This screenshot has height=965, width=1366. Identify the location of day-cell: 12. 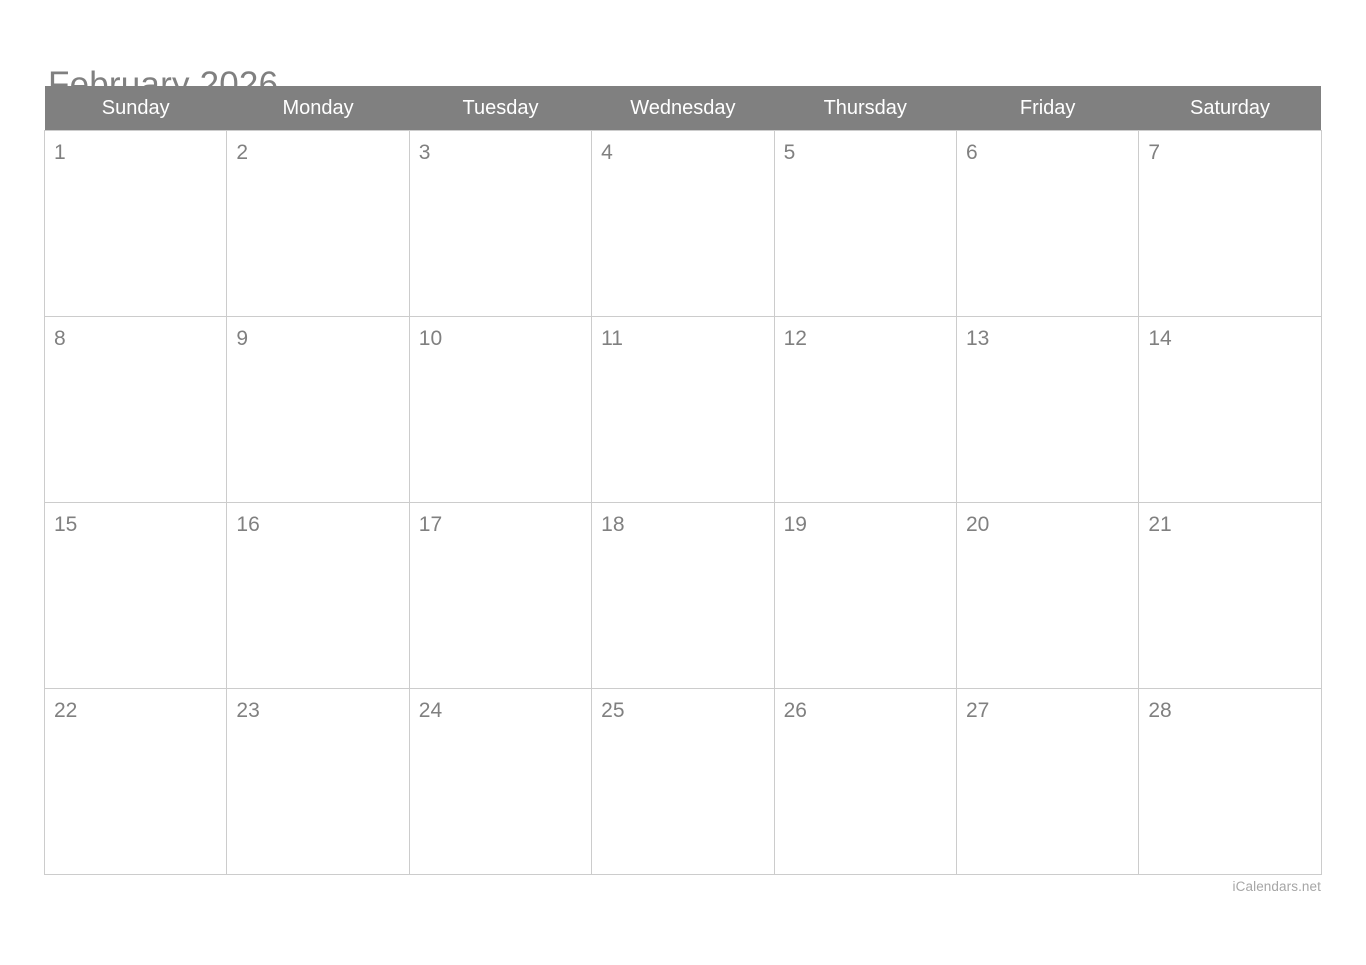
(865, 409).